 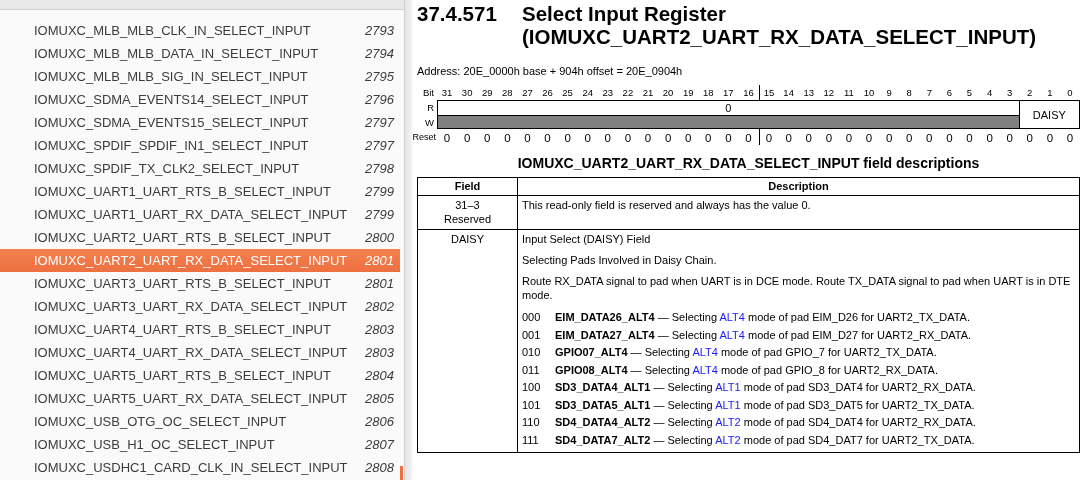 What do you see at coordinates (191, 260) in the screenshot?
I see `bookmark-title: IOMUXC_UART2_UART_RX_DATA_SELECT_INPUT` at bounding box center [191, 260].